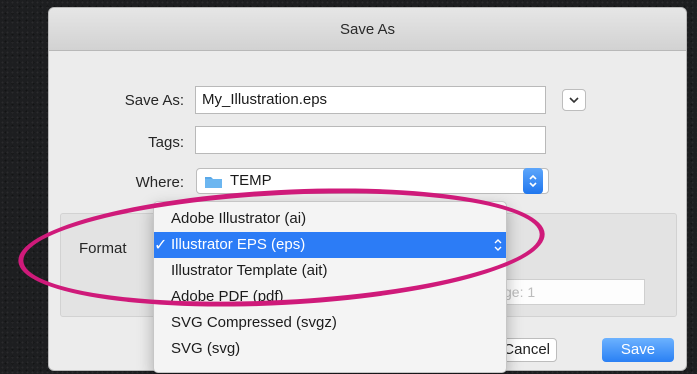 The width and height of the screenshot is (697, 374). What do you see at coordinates (161, 245) in the screenshot?
I see `checkmark-icon: ✓` at bounding box center [161, 245].